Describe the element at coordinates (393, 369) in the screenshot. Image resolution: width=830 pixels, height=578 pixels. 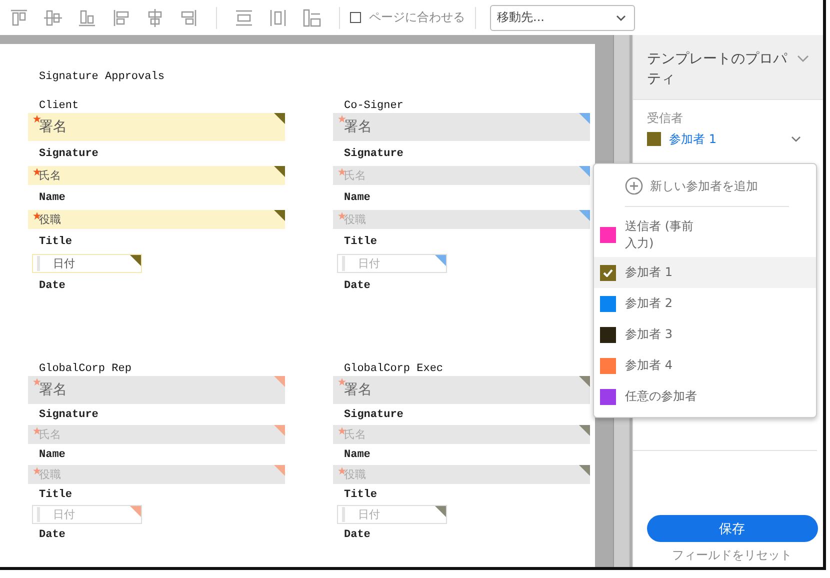
I see `section-heading: GlobalCorp Exec` at that location.